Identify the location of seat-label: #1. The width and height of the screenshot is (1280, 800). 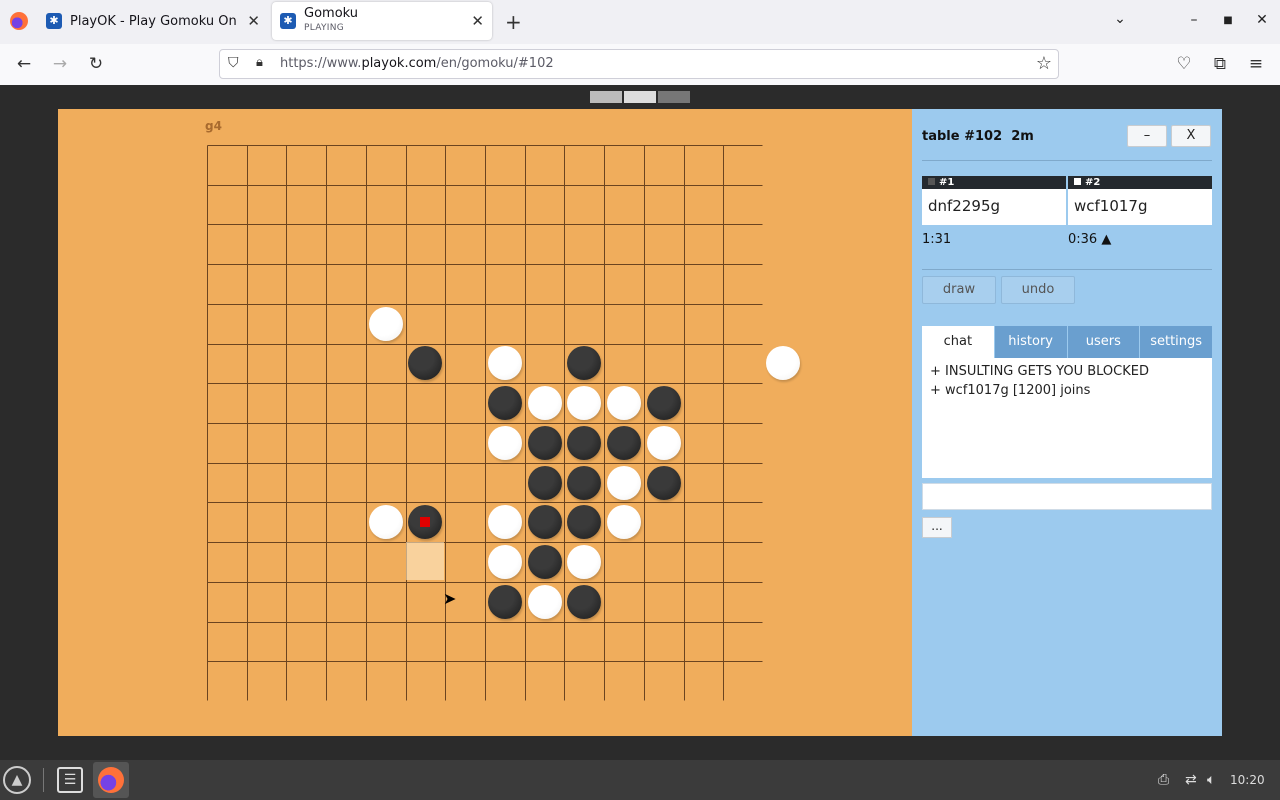
(947, 182).